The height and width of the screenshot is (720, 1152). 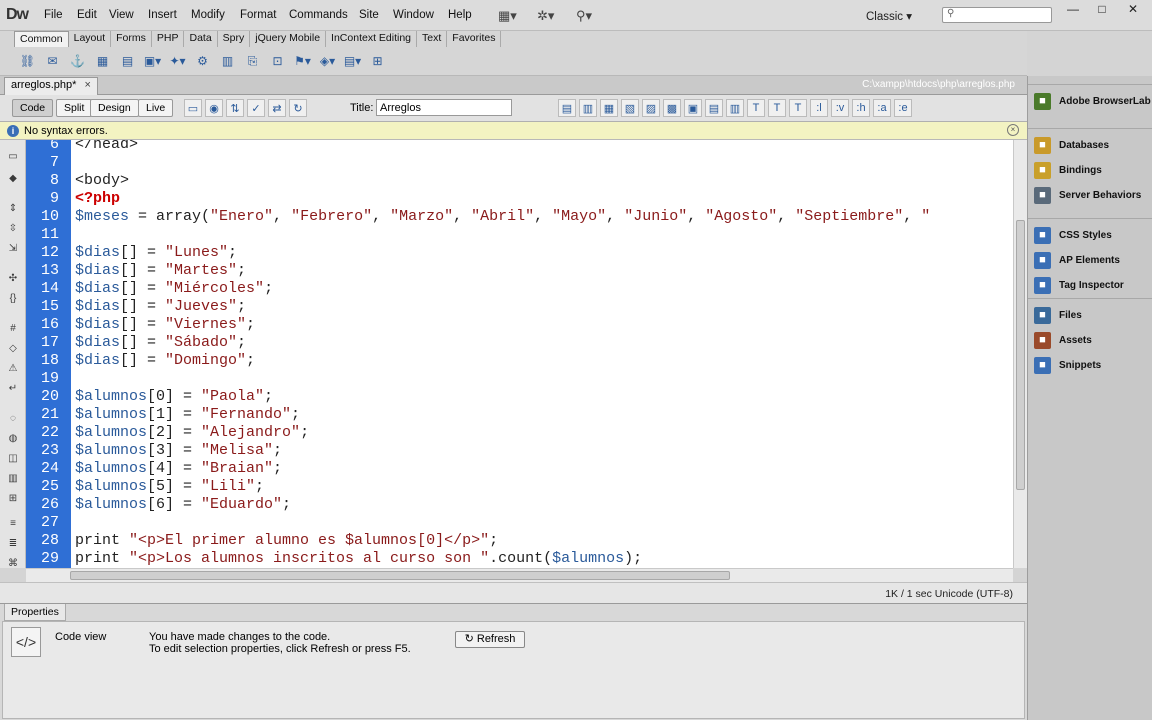 I want to click on panel-css-styles: ■ CSS Styles, so click(x=1073, y=235).